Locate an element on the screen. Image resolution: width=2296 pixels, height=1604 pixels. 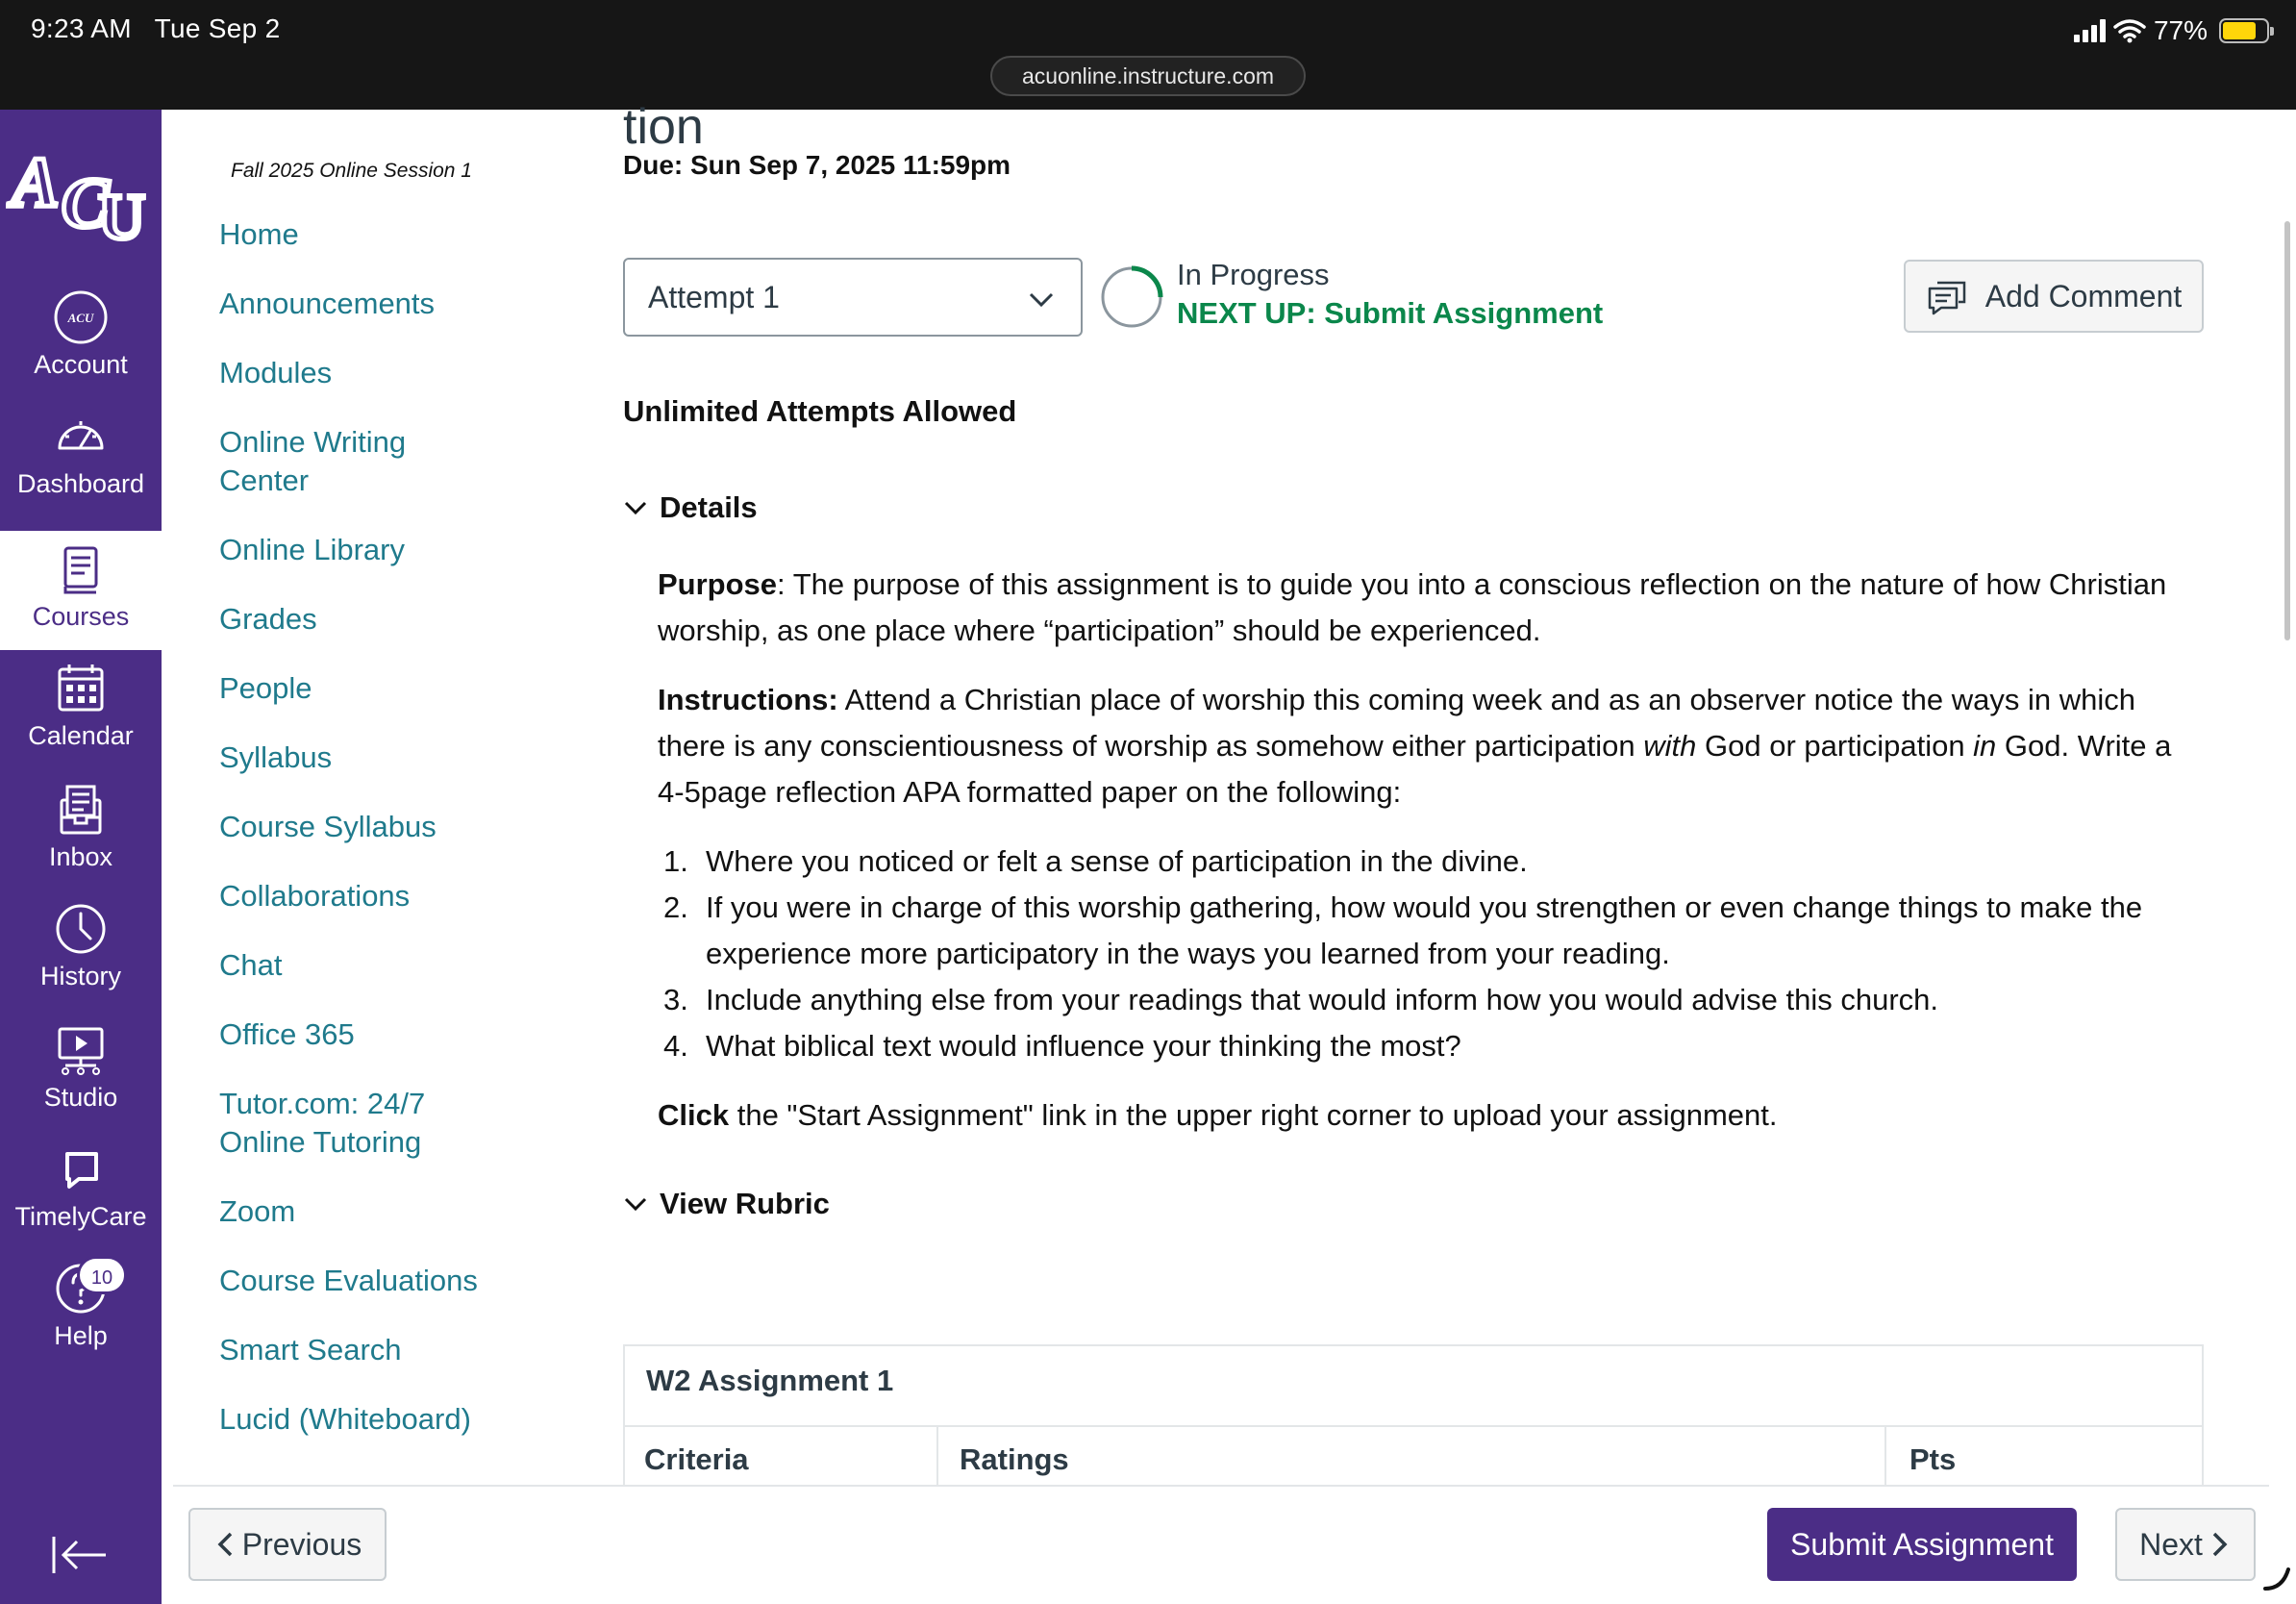
rubric-col-criteria: Criteria is located at coordinates (696, 1459).